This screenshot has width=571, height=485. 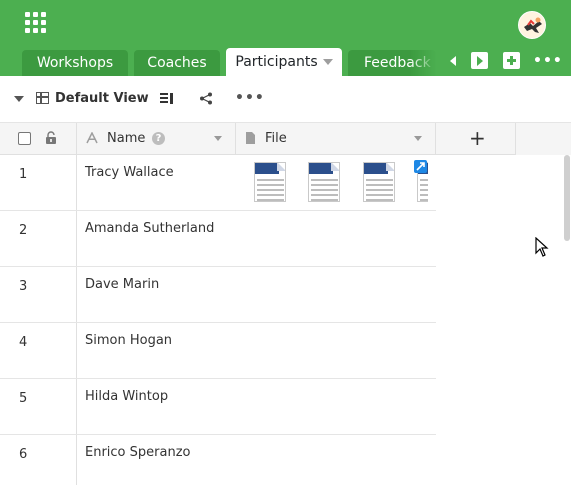 I want to click on scroll-tabs-right-icon, so click(x=479, y=60).